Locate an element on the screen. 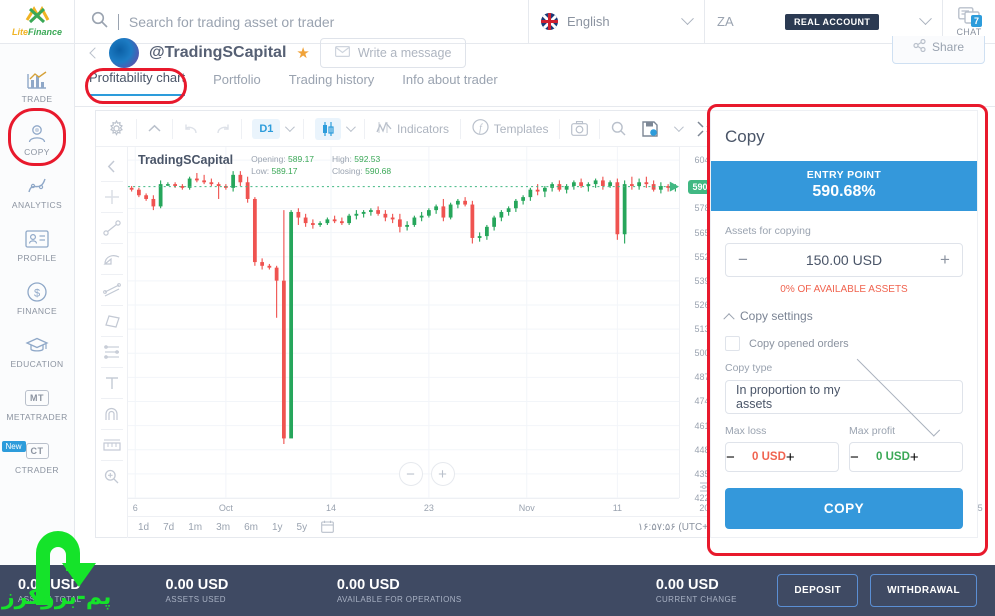 The image size is (995, 616). save-chart-button is located at coordinates (650, 129).